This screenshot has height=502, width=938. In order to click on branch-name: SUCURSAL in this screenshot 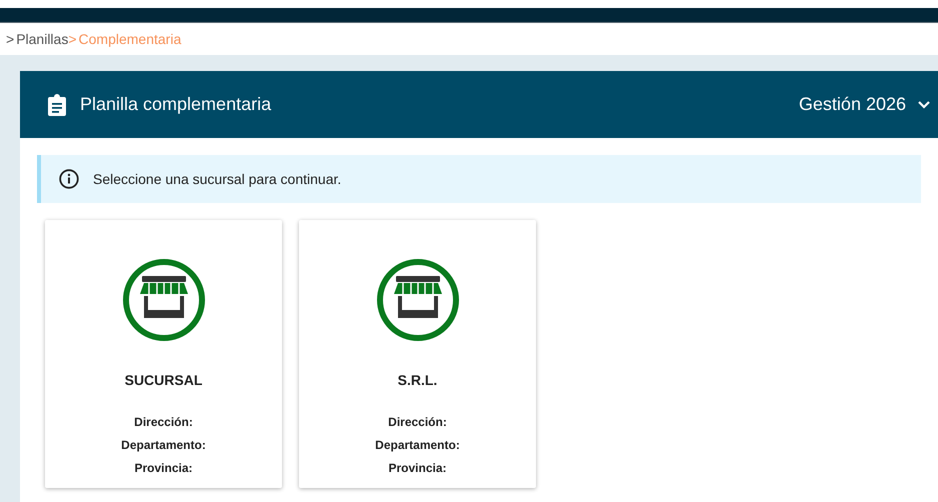, I will do `click(163, 380)`.